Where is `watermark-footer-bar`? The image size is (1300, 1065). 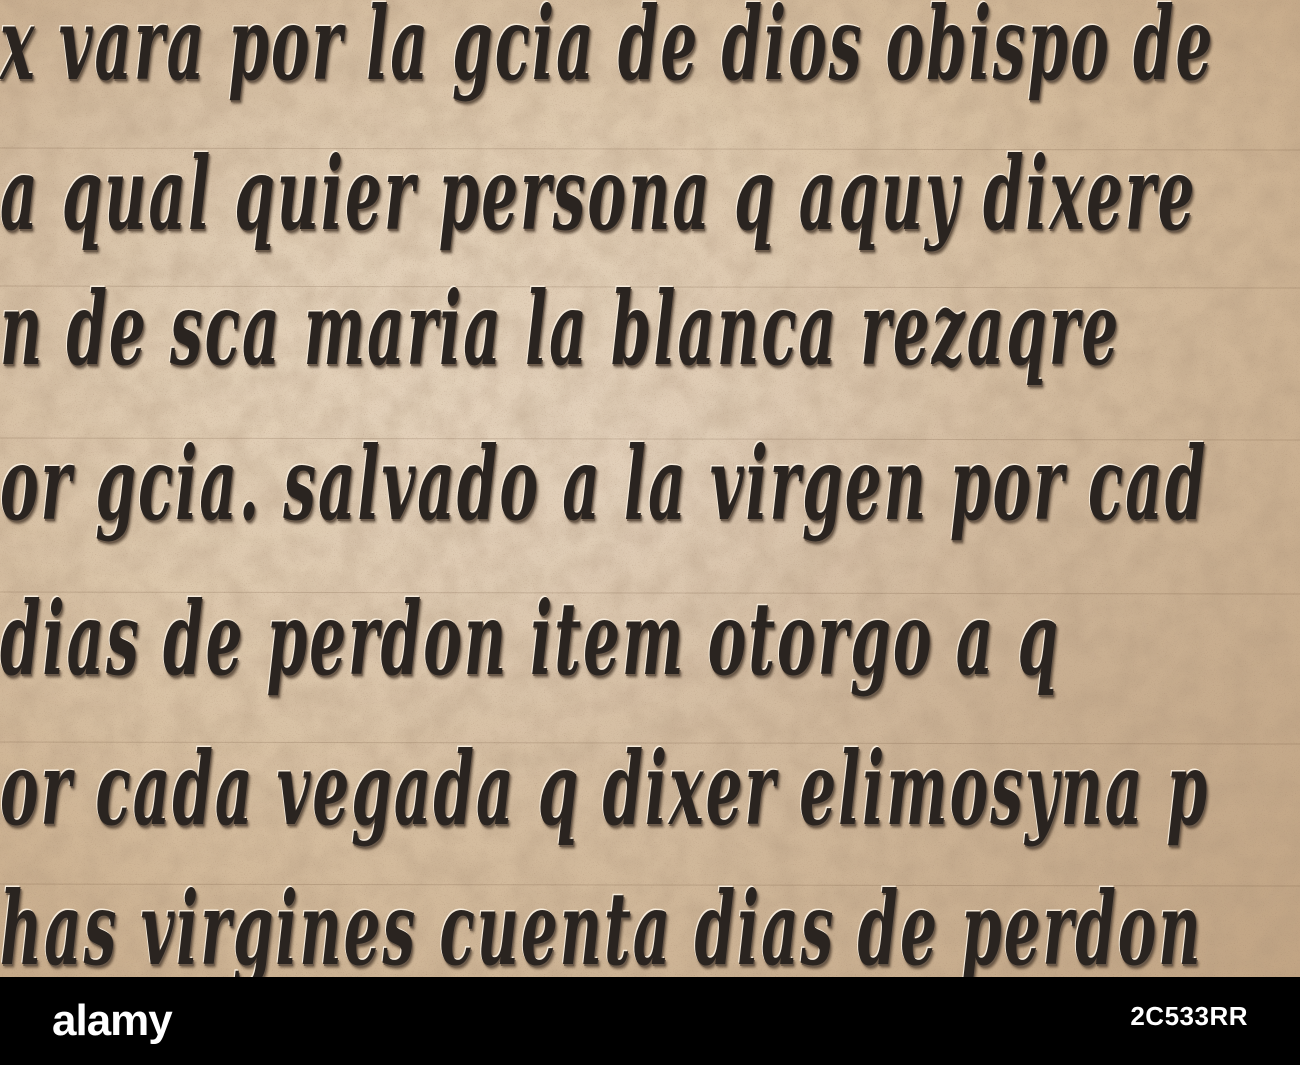
watermark-footer-bar is located at coordinates (650, 1021).